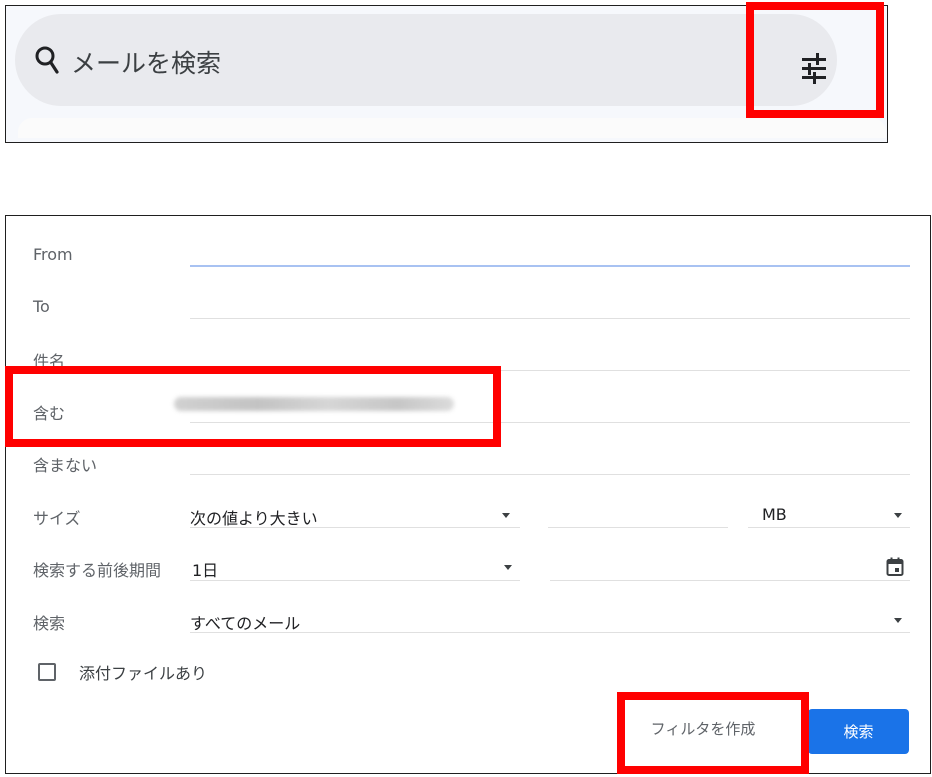 This screenshot has width=932, height=777. What do you see at coordinates (452, 128) in the screenshot?
I see `inbox-area-edge` at bounding box center [452, 128].